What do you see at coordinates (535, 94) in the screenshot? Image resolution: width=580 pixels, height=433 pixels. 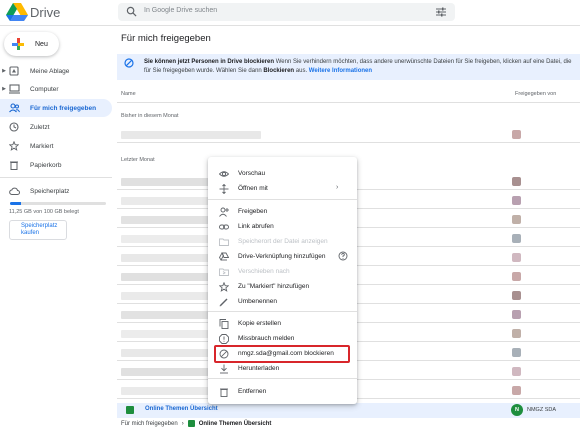 I see `column-header-shared-by: Freigegeben von` at bounding box center [535, 94].